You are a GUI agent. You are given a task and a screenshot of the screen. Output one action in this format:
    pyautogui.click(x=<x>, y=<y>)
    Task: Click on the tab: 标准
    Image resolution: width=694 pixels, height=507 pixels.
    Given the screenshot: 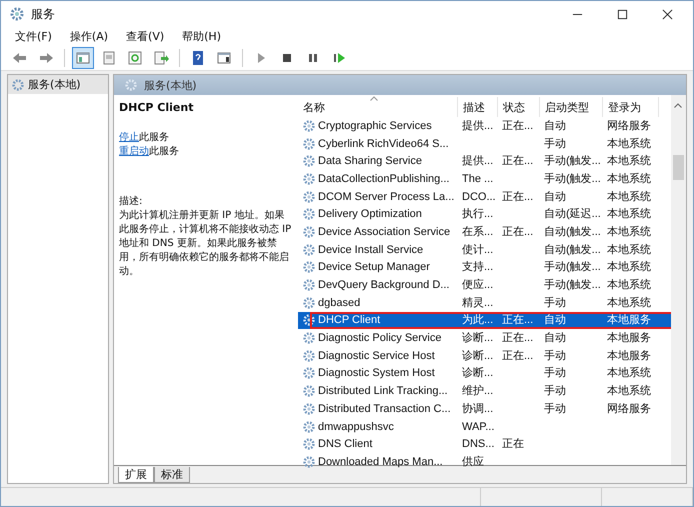 What is the action you would take?
    pyautogui.click(x=172, y=475)
    